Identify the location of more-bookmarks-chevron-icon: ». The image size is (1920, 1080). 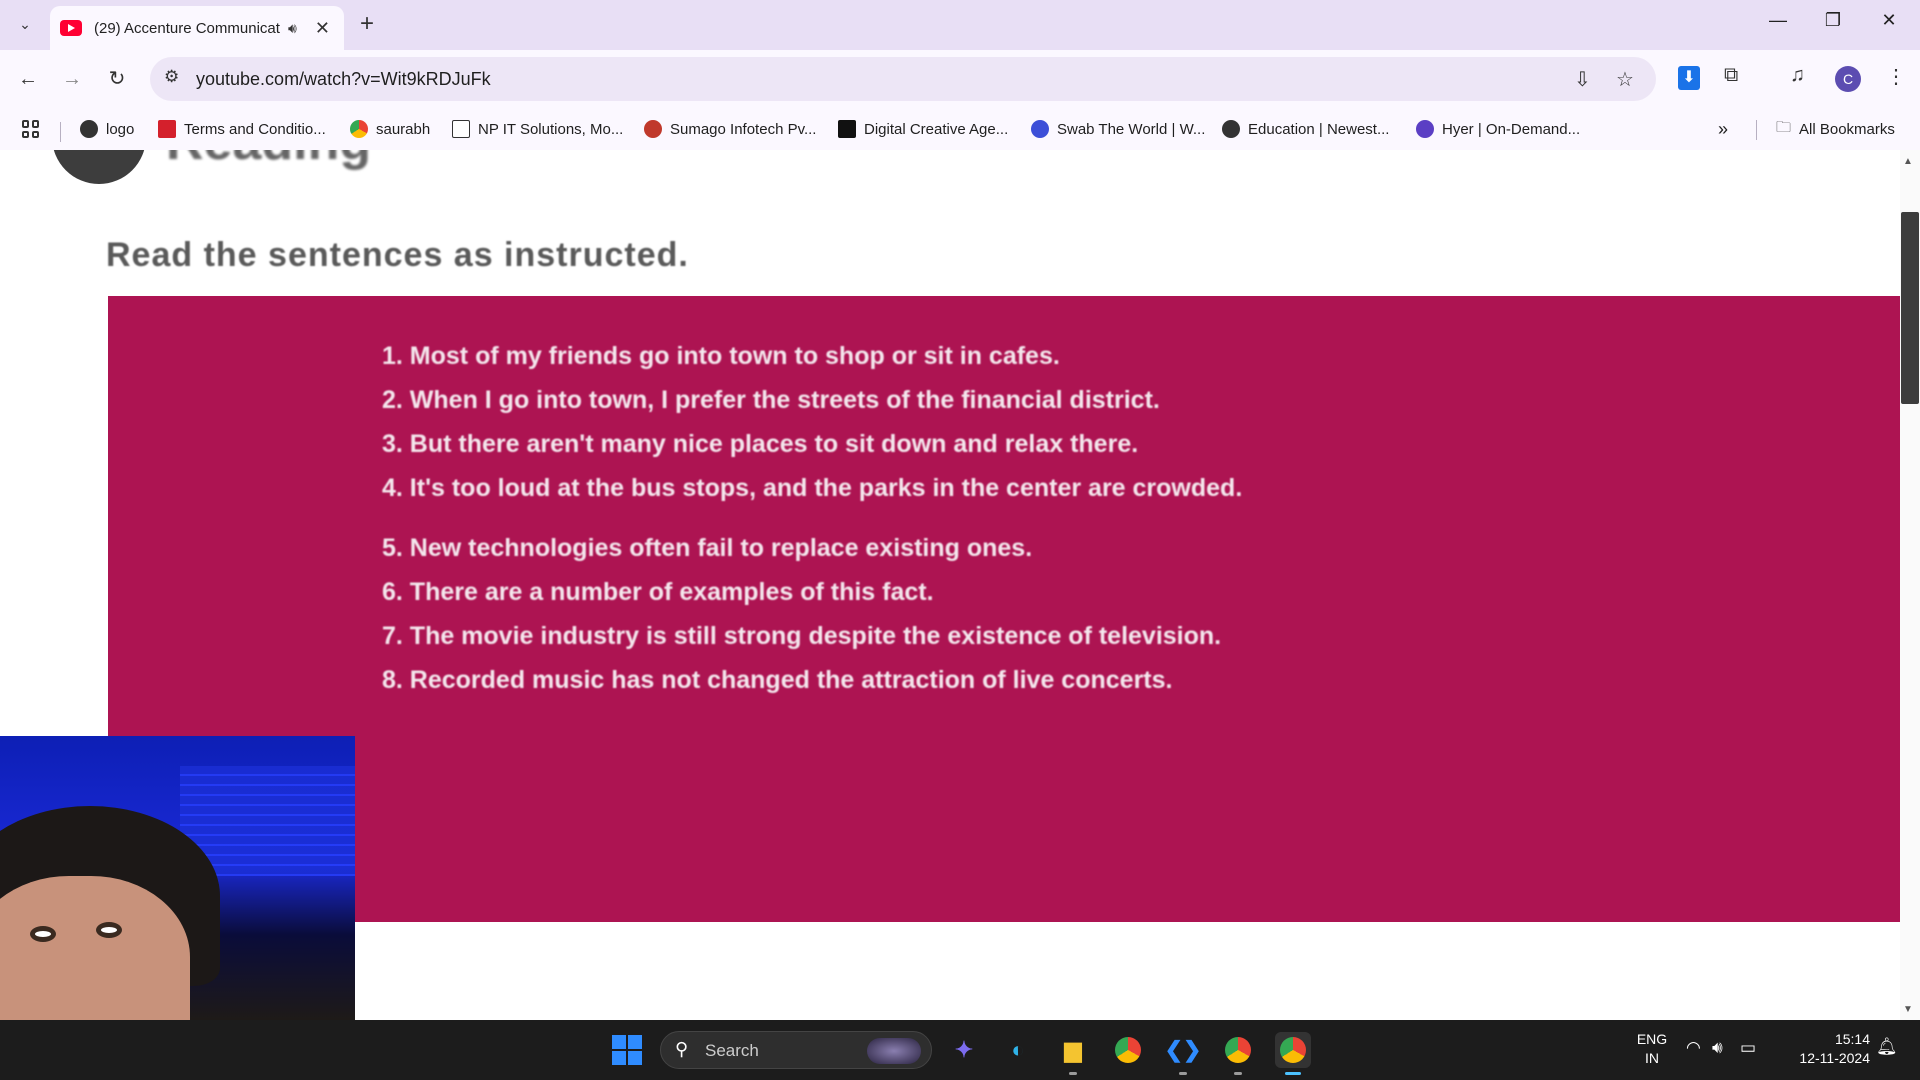
(1723, 129).